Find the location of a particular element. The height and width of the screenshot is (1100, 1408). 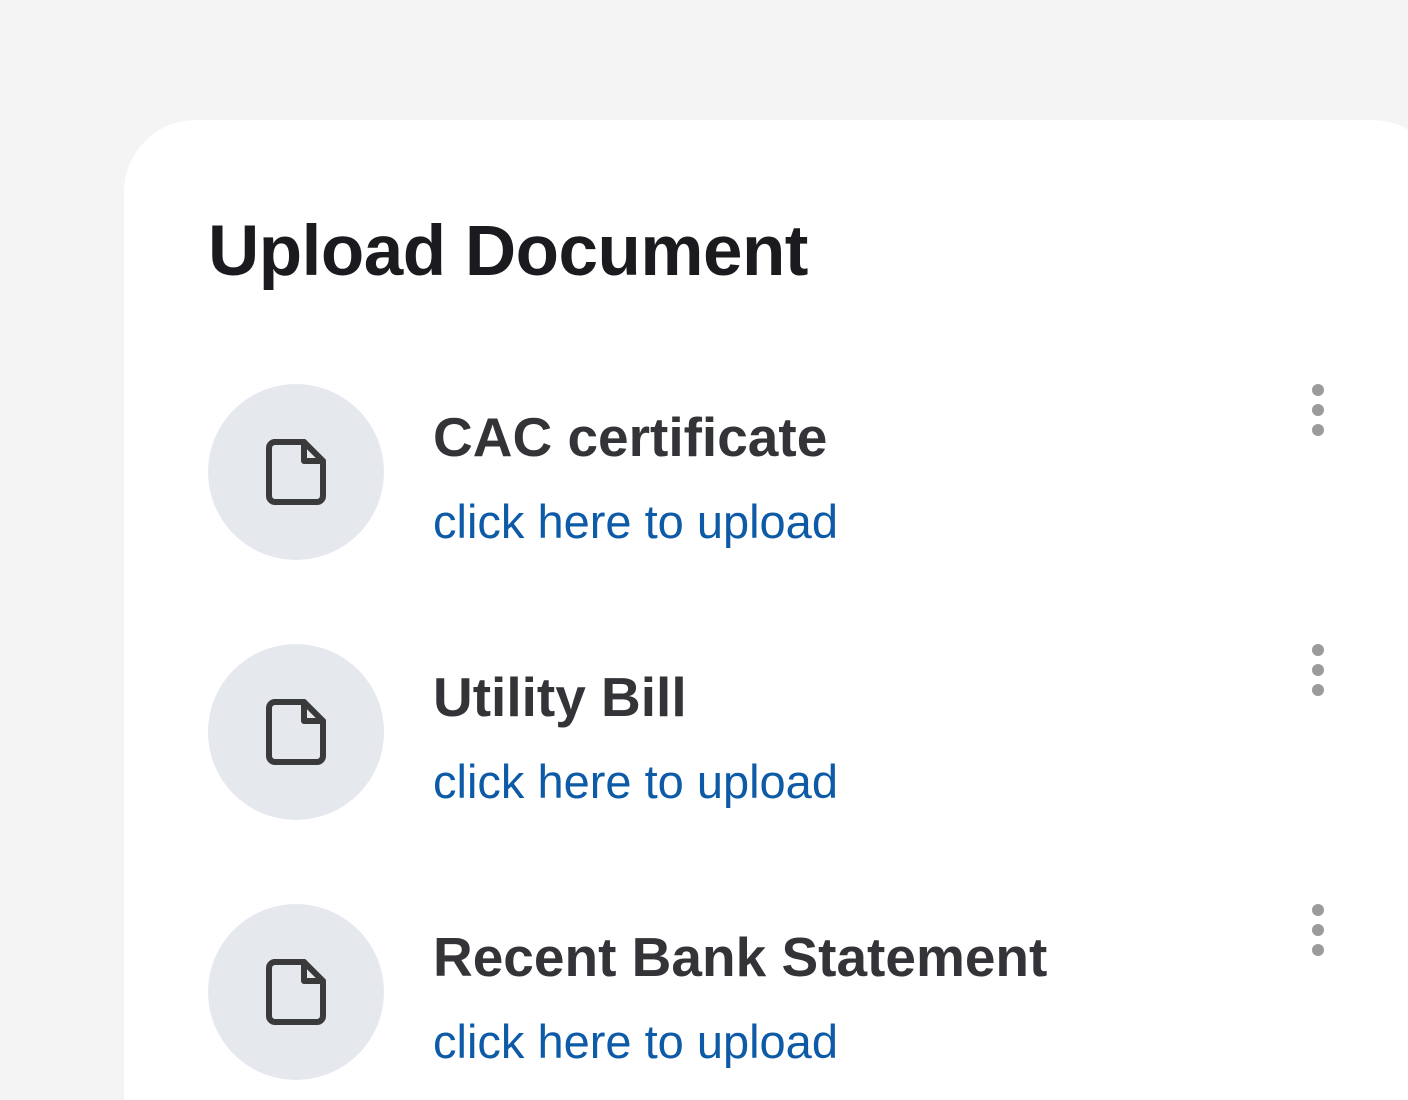

page-title: Upload Document is located at coordinates (508, 251).